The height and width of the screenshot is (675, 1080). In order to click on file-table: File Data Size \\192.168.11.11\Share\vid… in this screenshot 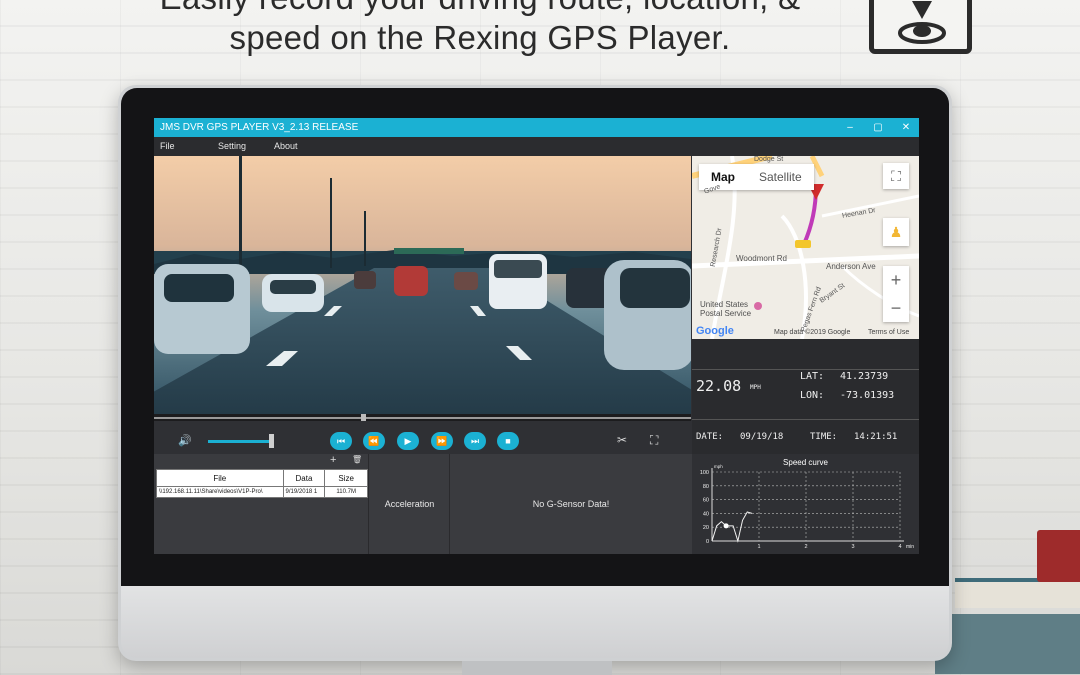, I will do `click(262, 483)`.